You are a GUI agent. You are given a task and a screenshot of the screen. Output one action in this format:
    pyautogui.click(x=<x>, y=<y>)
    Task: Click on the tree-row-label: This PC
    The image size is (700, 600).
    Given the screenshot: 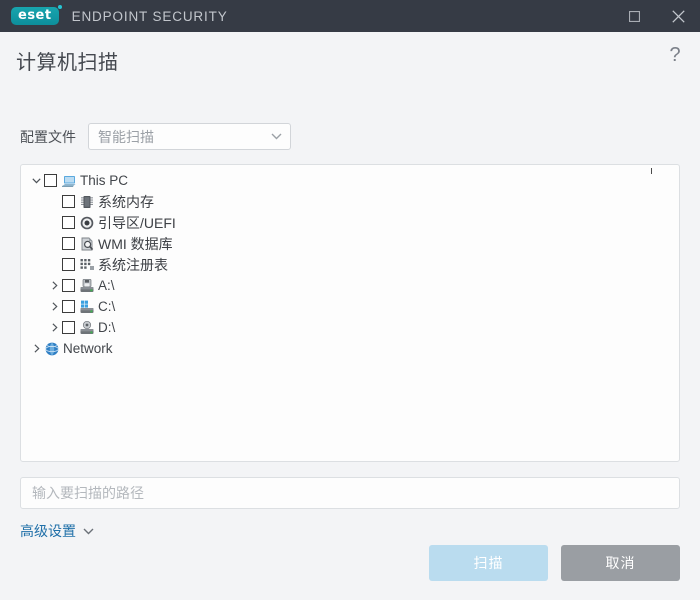 What is the action you would take?
    pyautogui.click(x=104, y=180)
    